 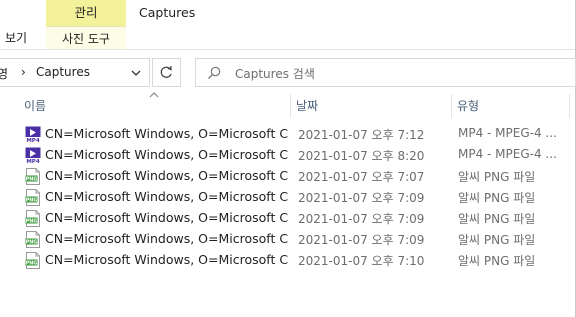 What do you see at coordinates (167, 12) in the screenshot?
I see `window-title: Captures` at bounding box center [167, 12].